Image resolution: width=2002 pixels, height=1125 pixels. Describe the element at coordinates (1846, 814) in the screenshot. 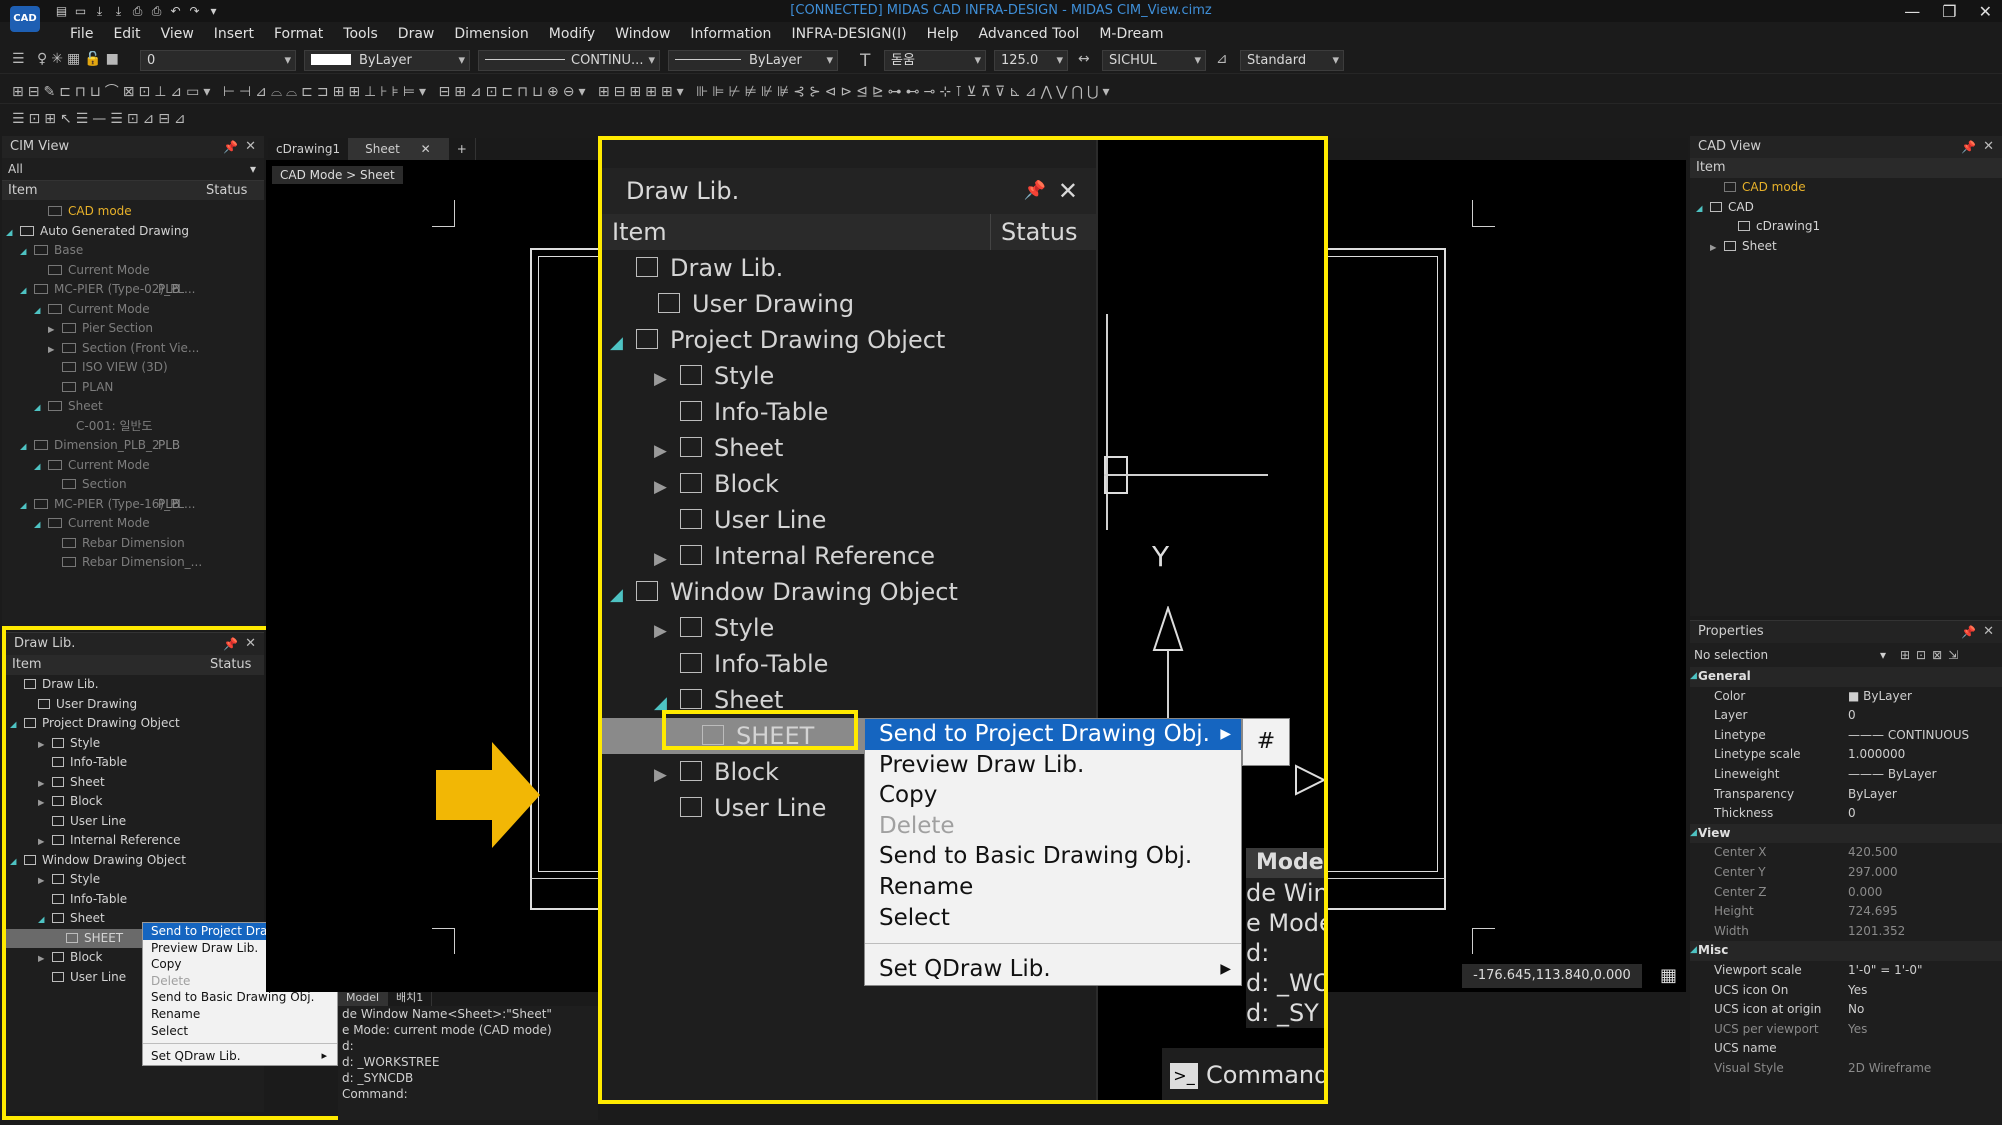

I see `property-row: Thickness 0` at that location.